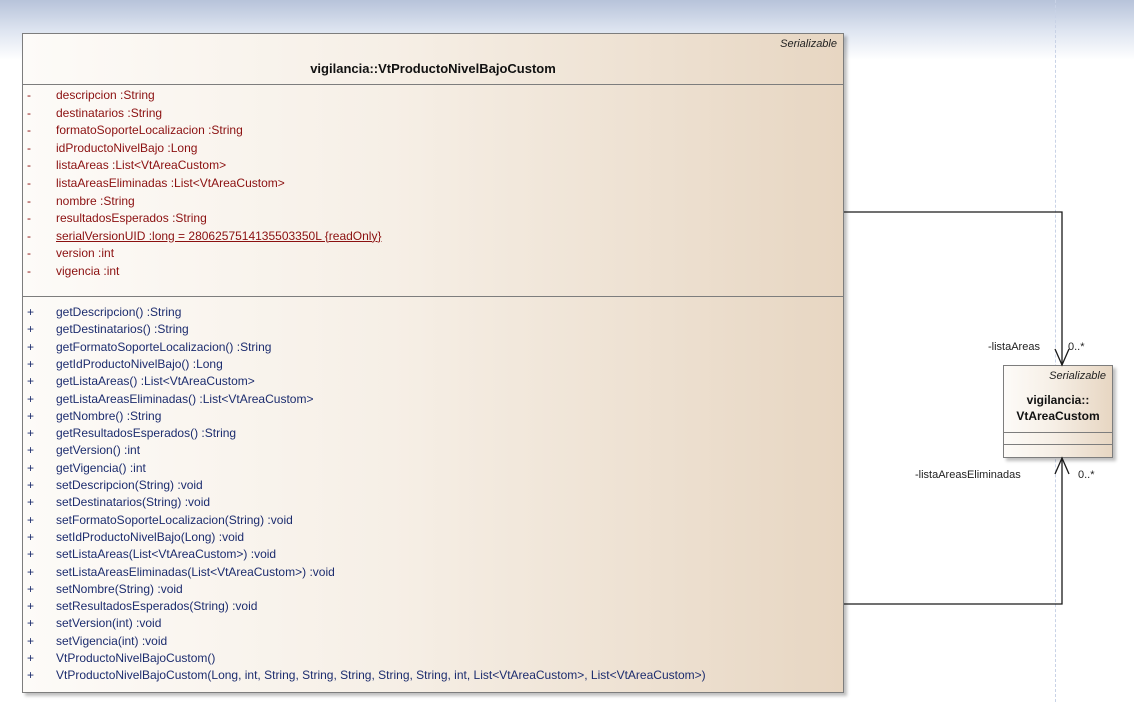 This screenshot has width=1134, height=702. Describe the element at coordinates (1014, 347) in the screenshot. I see `role-label-listaareas: -listaAreas` at that location.